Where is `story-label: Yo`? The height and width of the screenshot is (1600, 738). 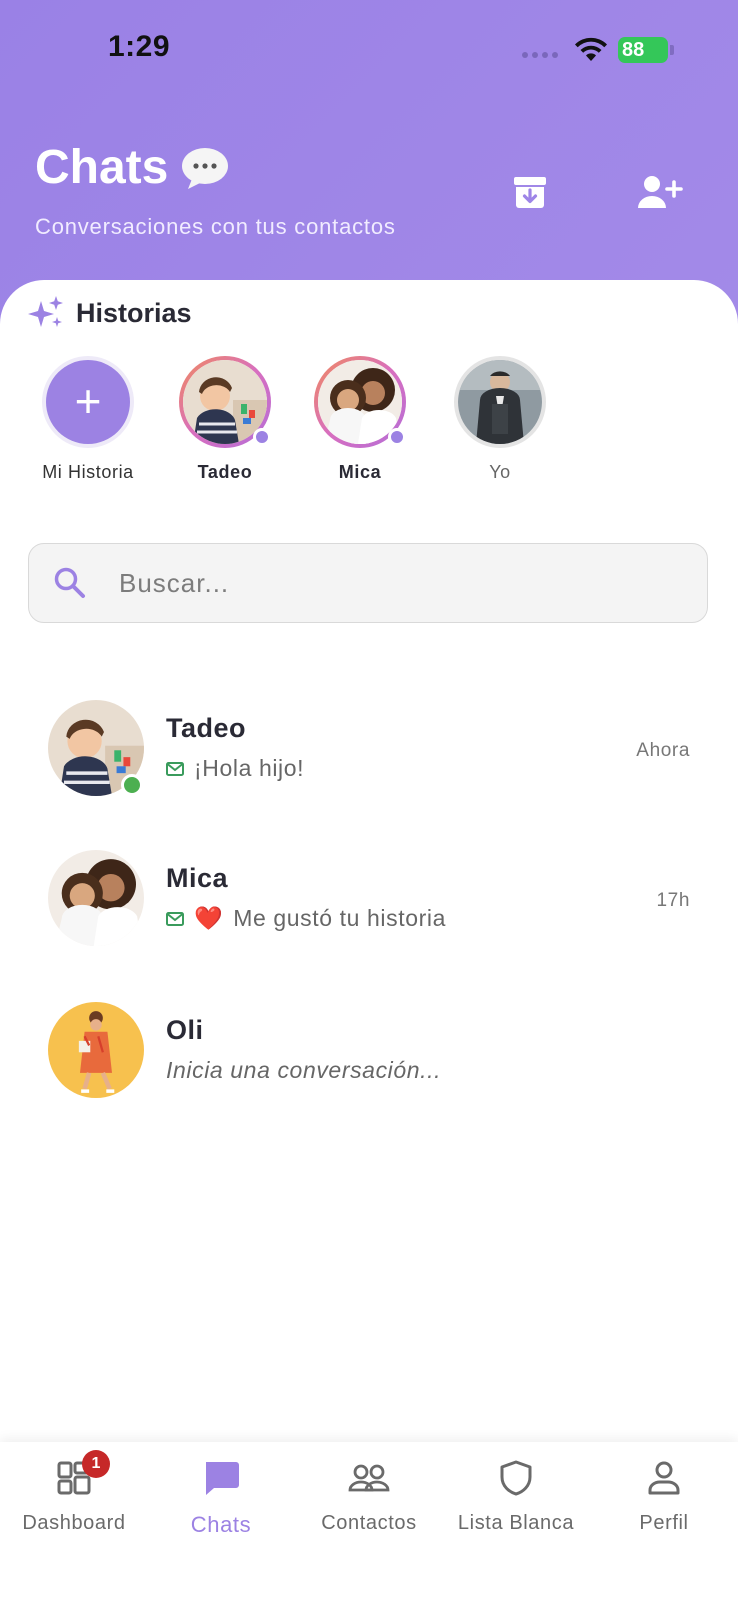 story-label: Yo is located at coordinates (500, 472).